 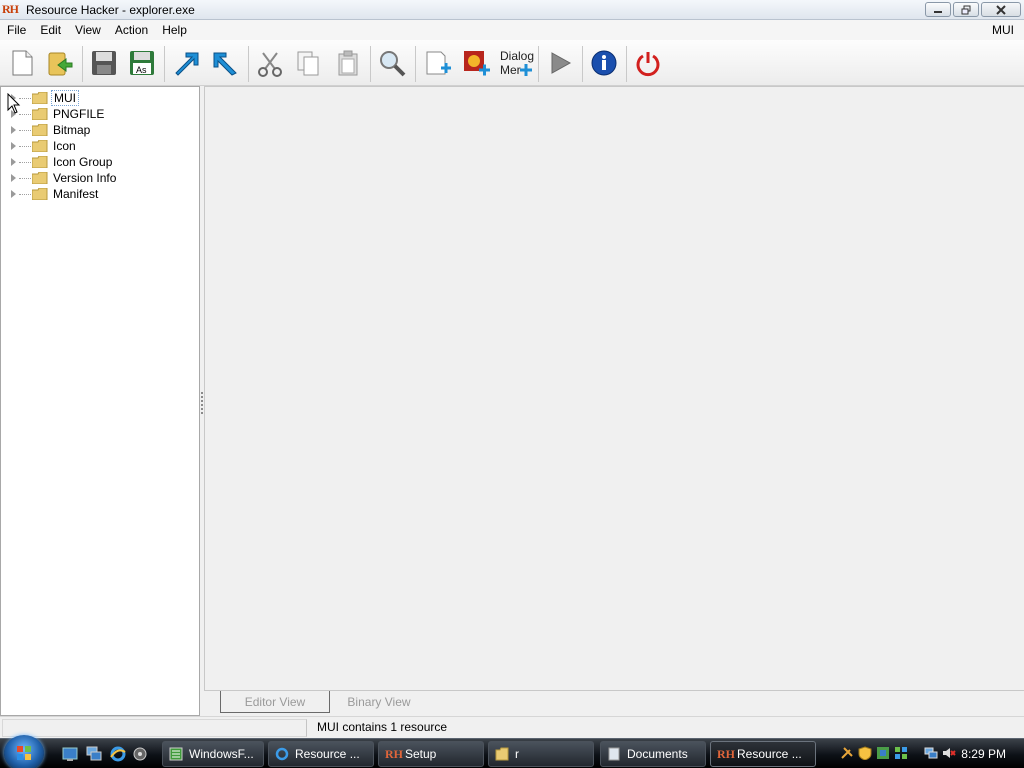 I want to click on tab-editor-view: Editor View, so click(x=275, y=702).